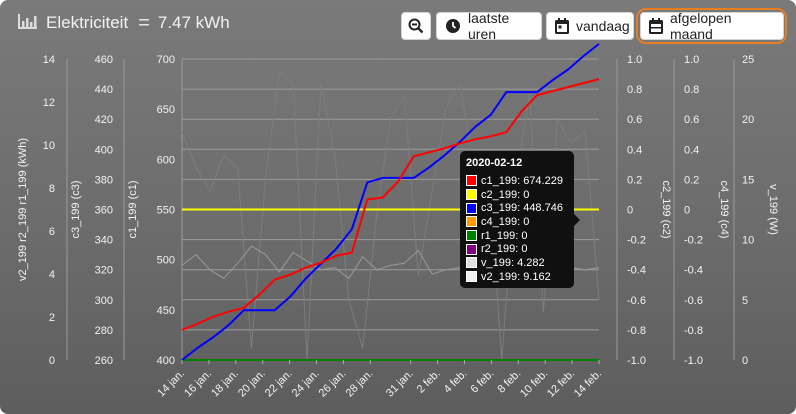 The width and height of the screenshot is (796, 414). I want to click on y-tick-label-y5: -1.0, so click(693, 361).